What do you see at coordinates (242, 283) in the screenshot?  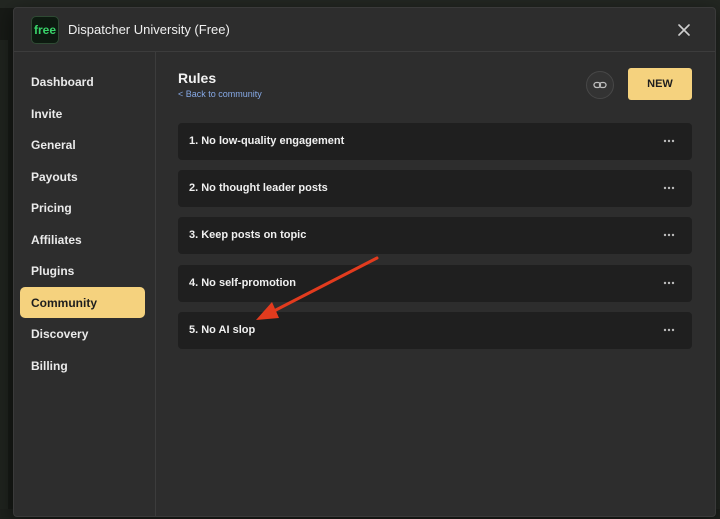 I see `rule-label: 4. No self-promotion` at bounding box center [242, 283].